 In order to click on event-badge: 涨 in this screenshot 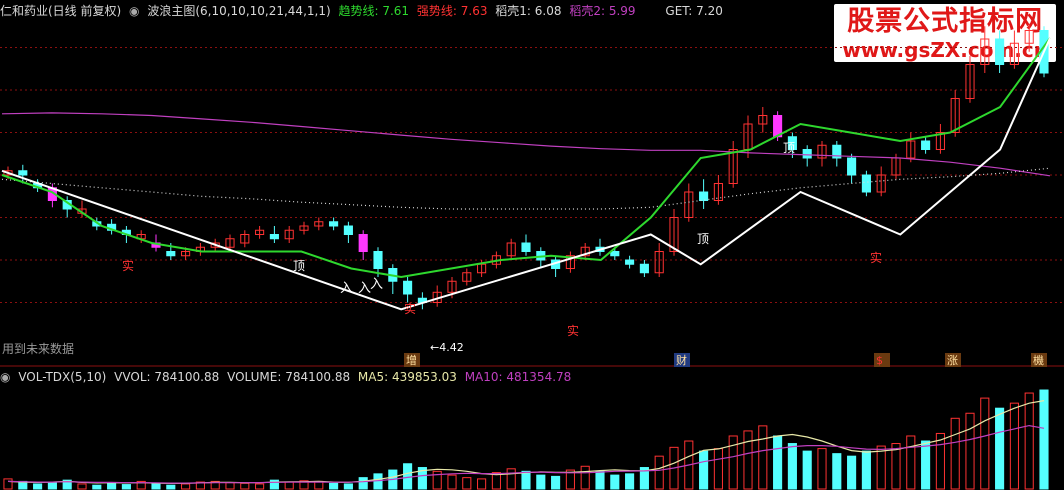, I will do `click(953, 360)`.